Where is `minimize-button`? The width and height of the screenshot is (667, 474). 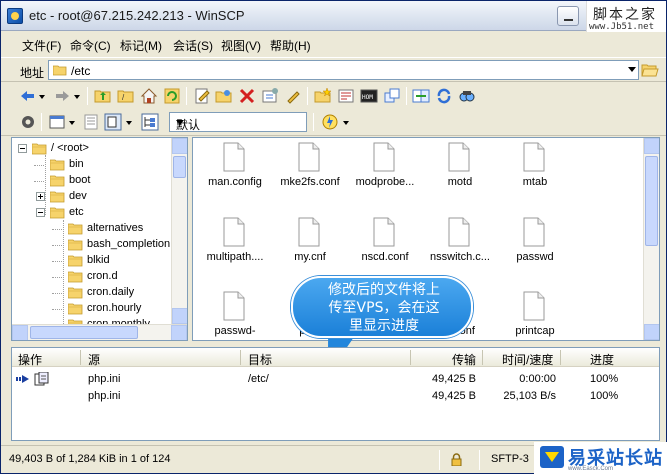
minimize-button is located at coordinates (568, 16).